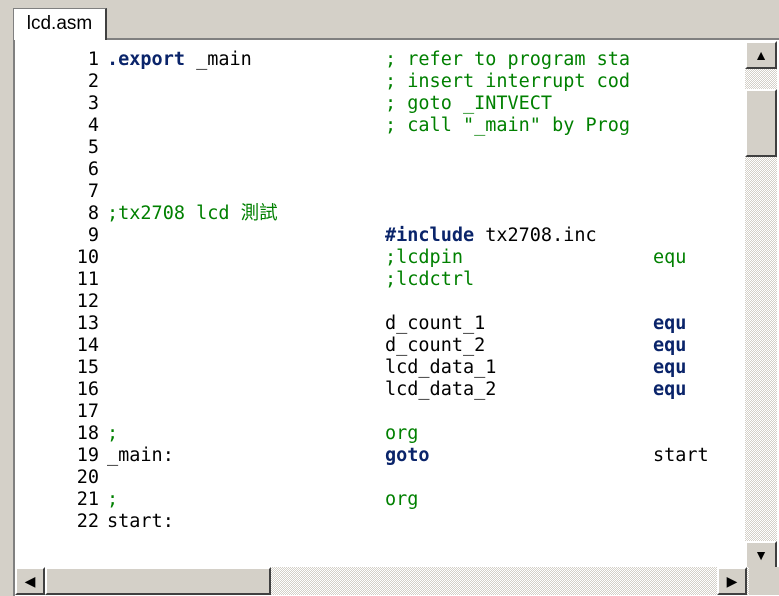 The height and width of the screenshot is (596, 779). I want to click on line-number: 6, so click(93, 169).